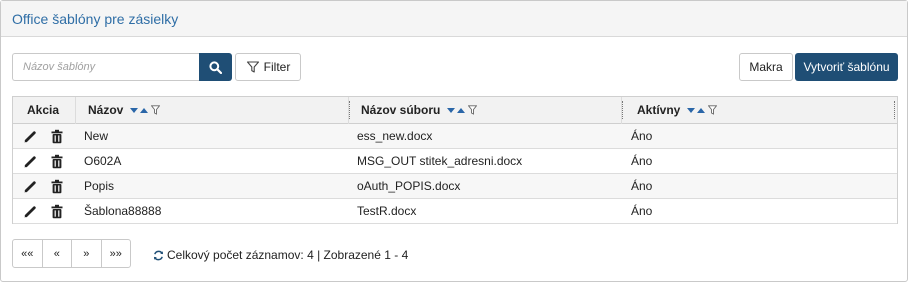  Describe the element at coordinates (99, 186) in the screenshot. I see `cell-name: Popis` at that location.